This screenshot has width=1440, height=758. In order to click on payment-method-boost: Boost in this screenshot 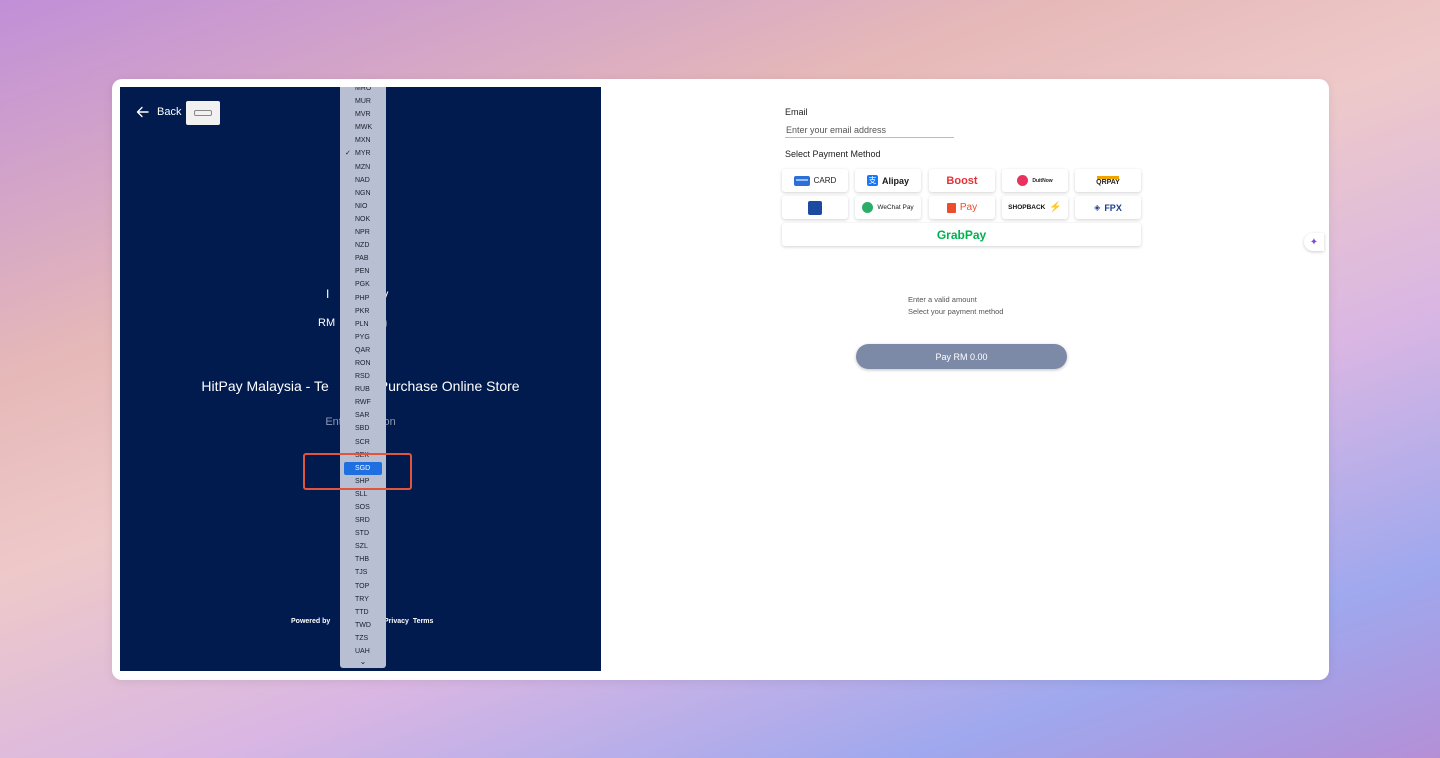, I will do `click(962, 180)`.